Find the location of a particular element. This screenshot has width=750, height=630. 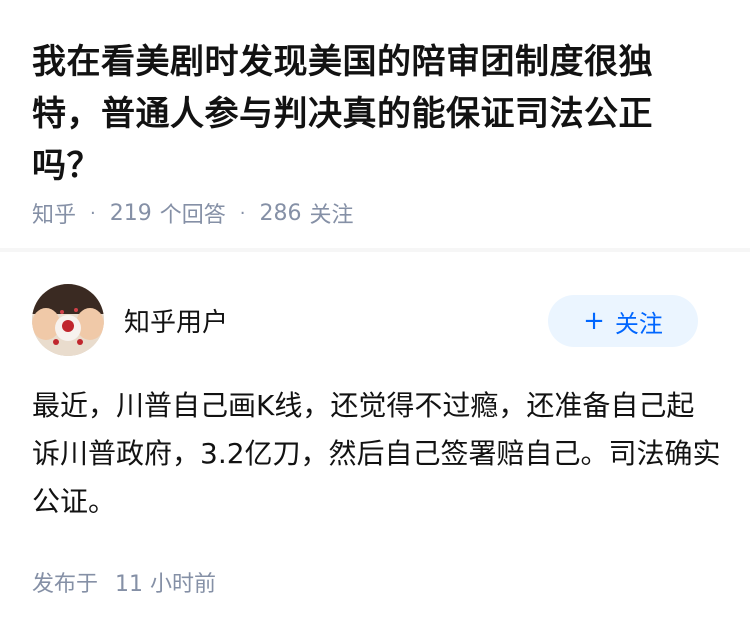

follow-count-label: 关注 is located at coordinates (331, 215).